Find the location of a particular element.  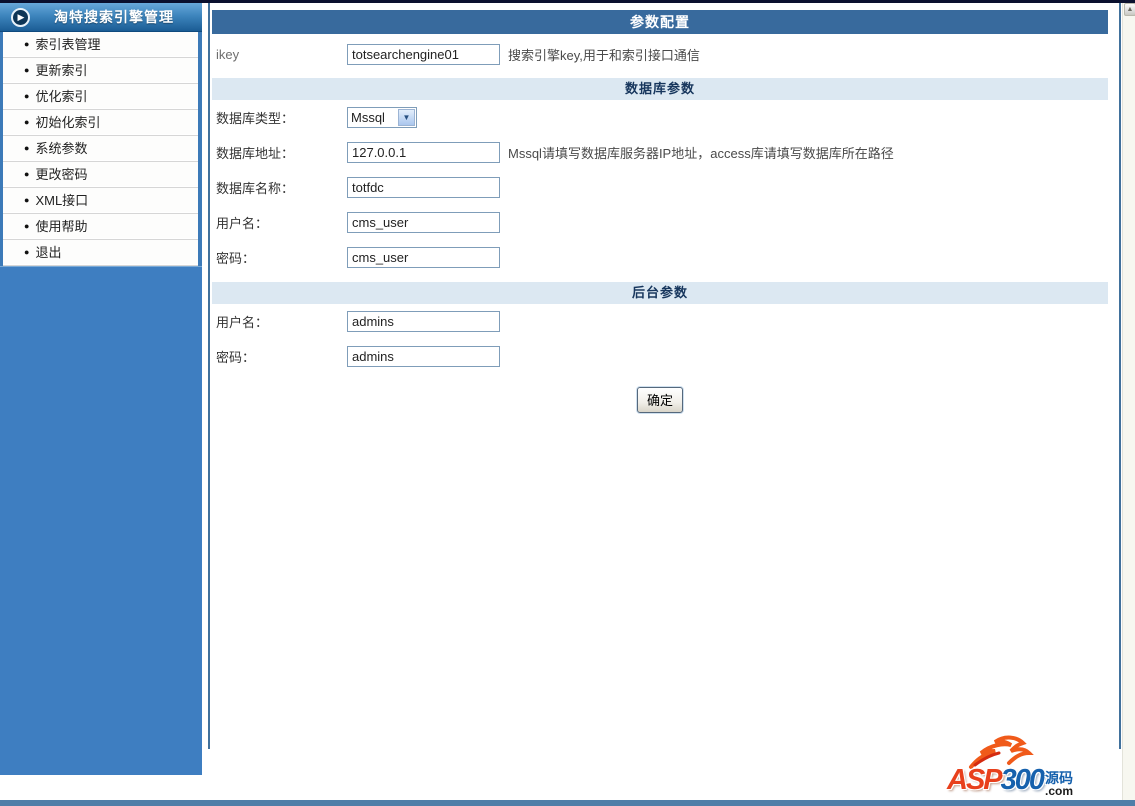

confirm-button: 确定 is located at coordinates (659, 400).